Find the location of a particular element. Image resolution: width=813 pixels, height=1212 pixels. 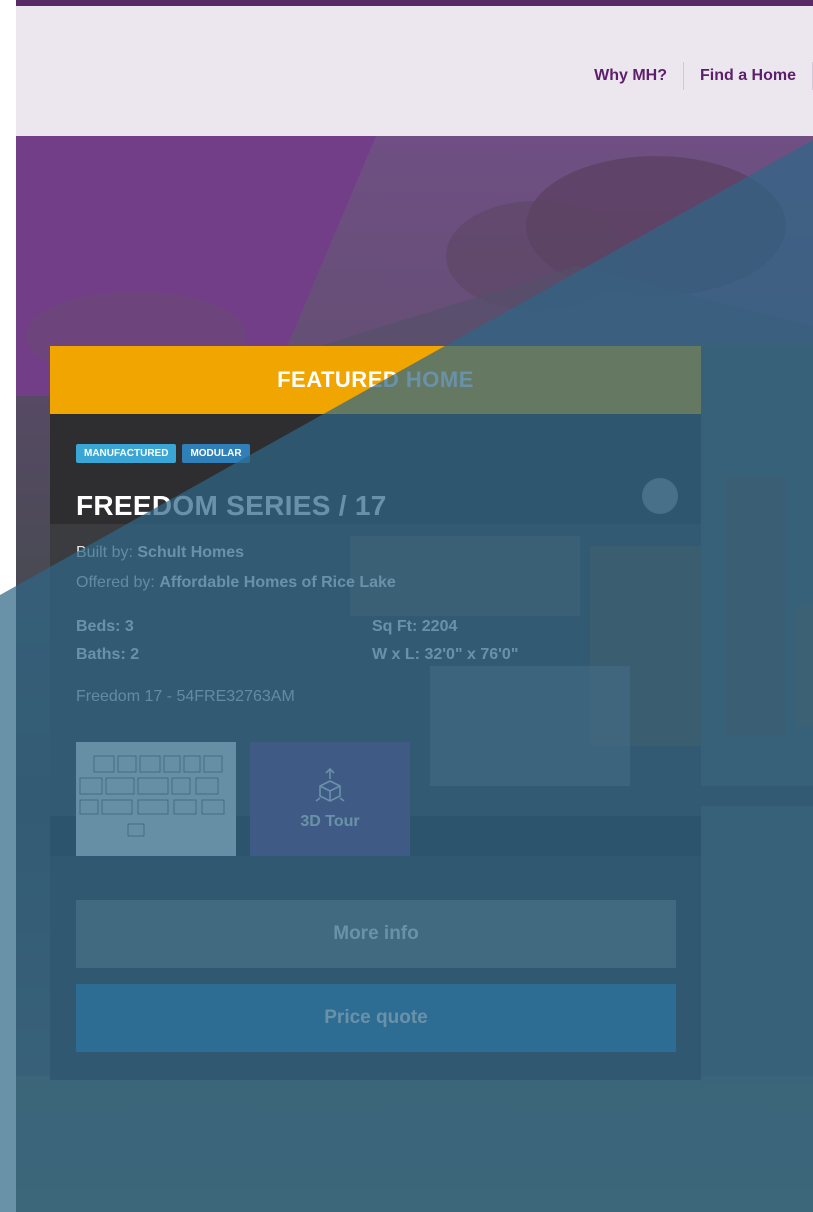

cube-3d-icon is located at coordinates (330, 784).